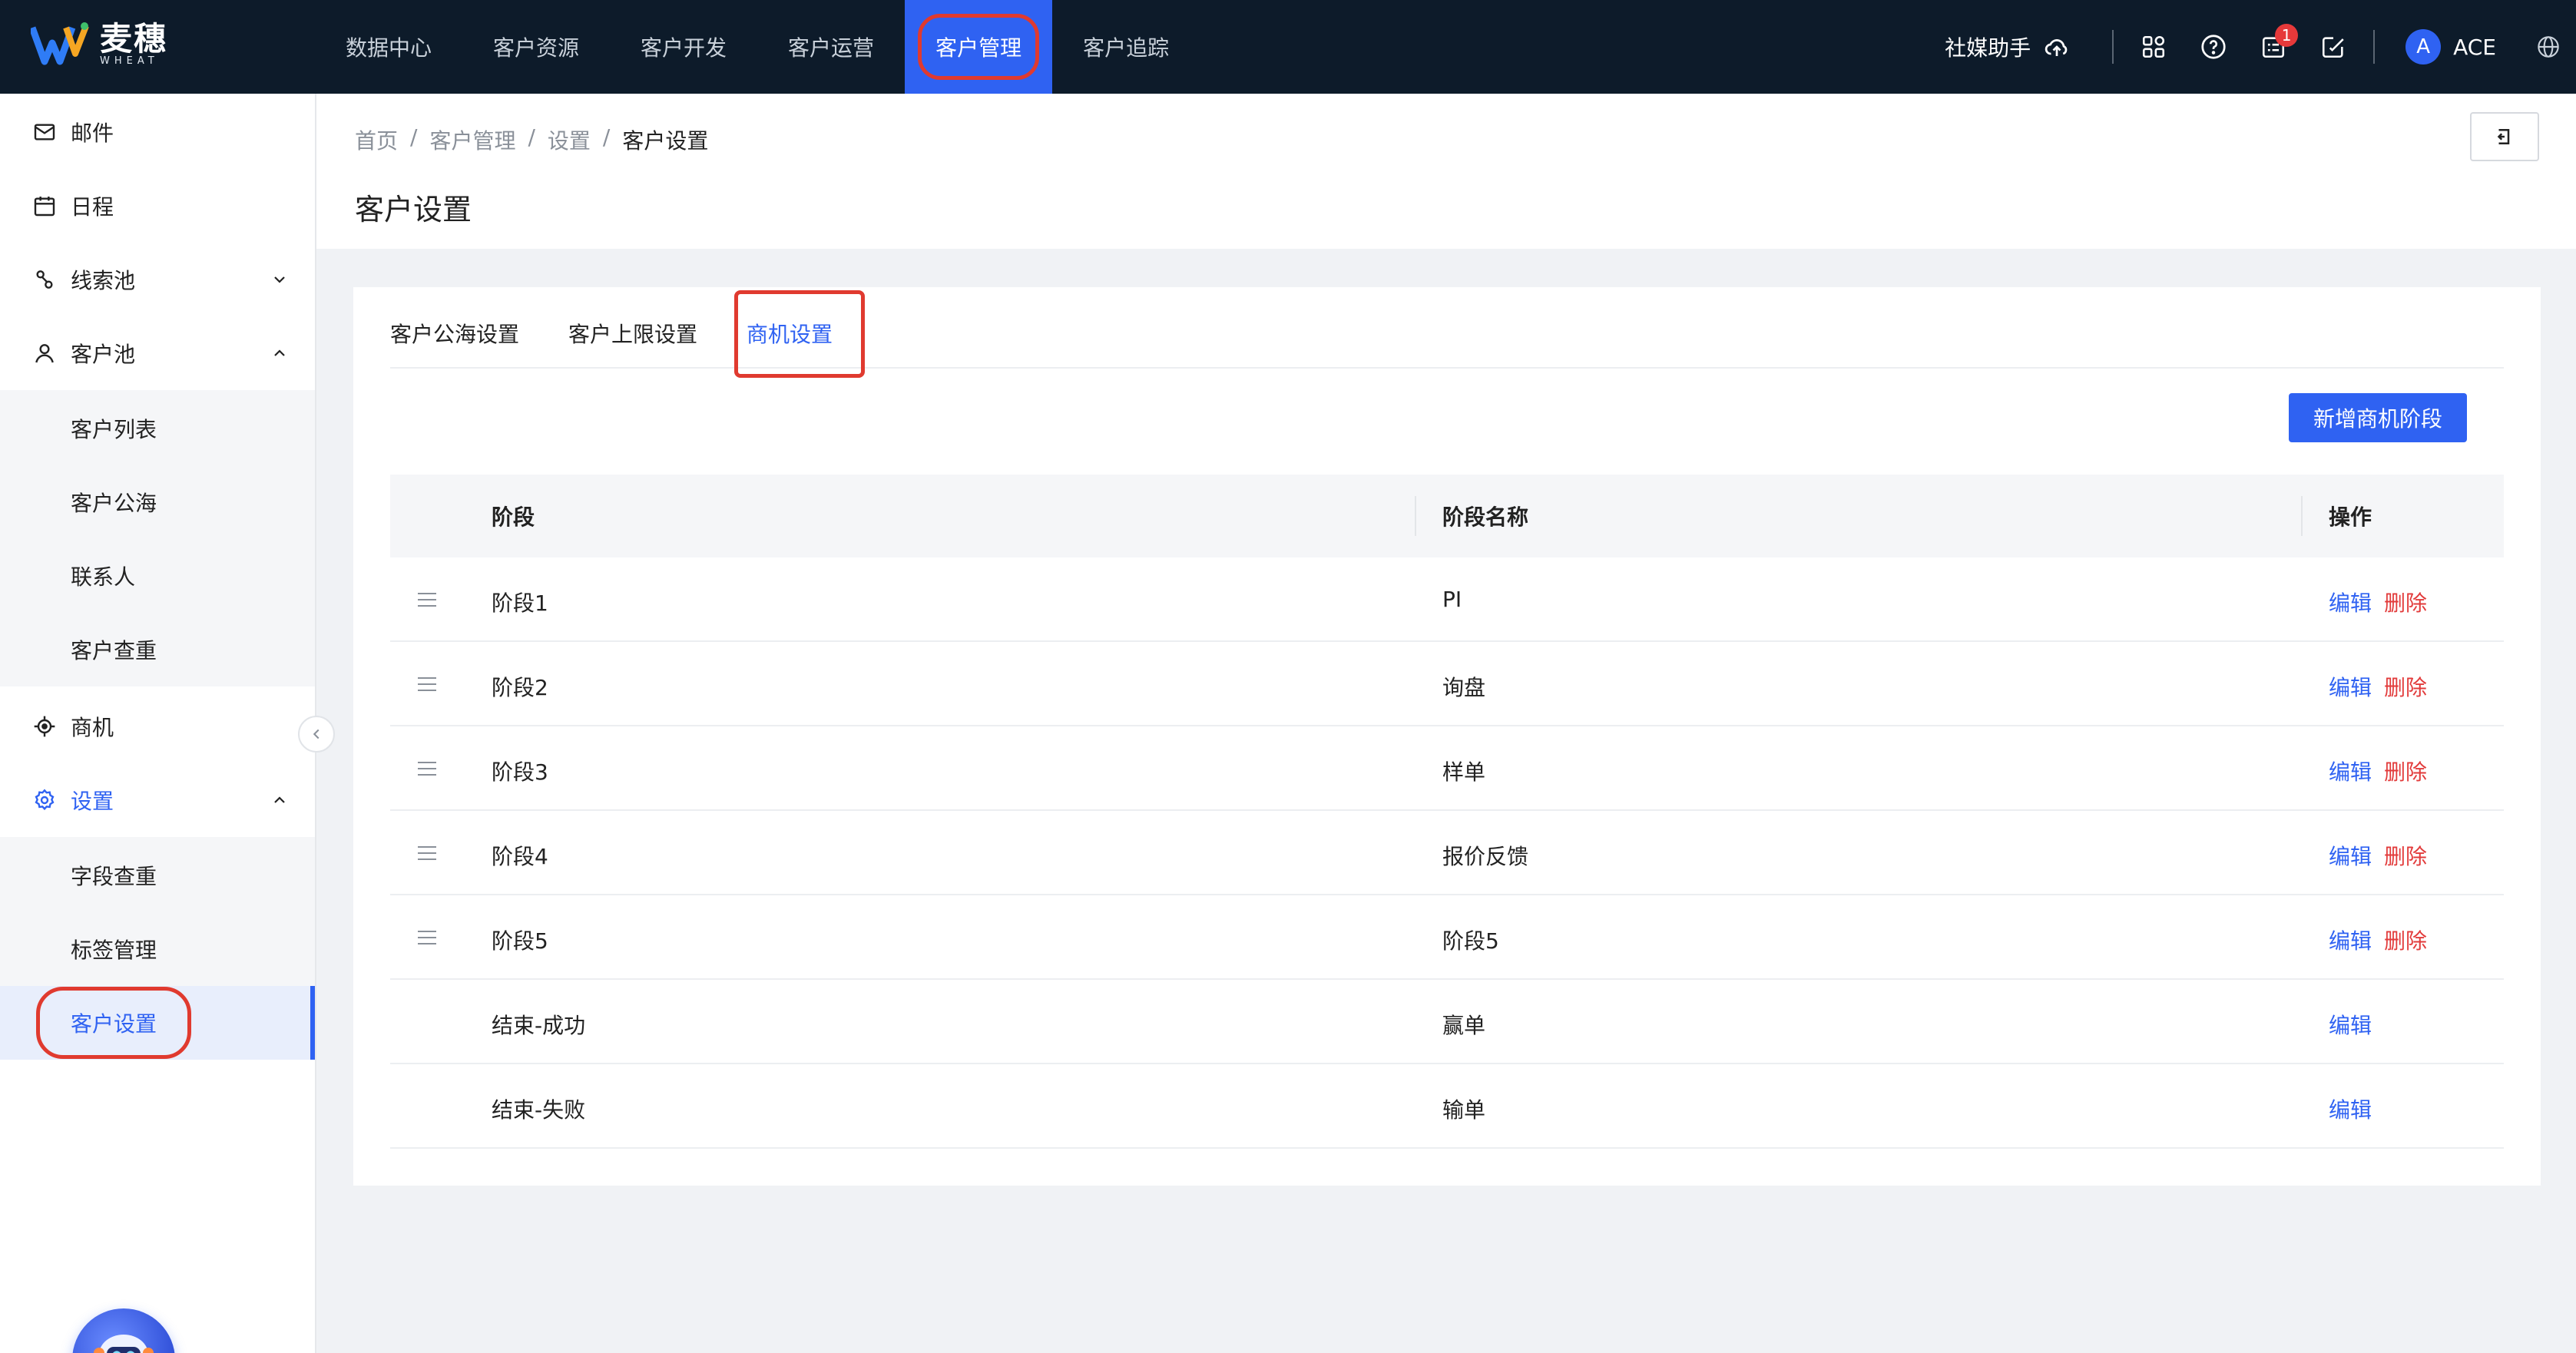 This screenshot has width=2576, height=1353. I want to click on nav-customer-operations: 客户运营, so click(831, 47).